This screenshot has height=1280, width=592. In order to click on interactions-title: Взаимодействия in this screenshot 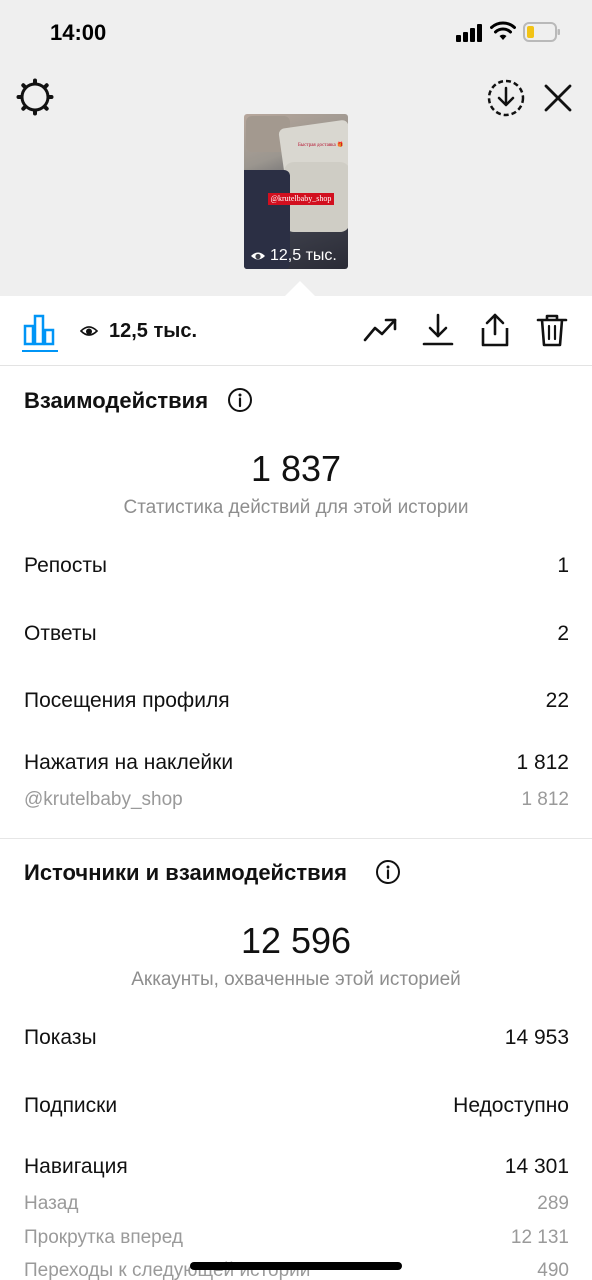, I will do `click(116, 400)`.